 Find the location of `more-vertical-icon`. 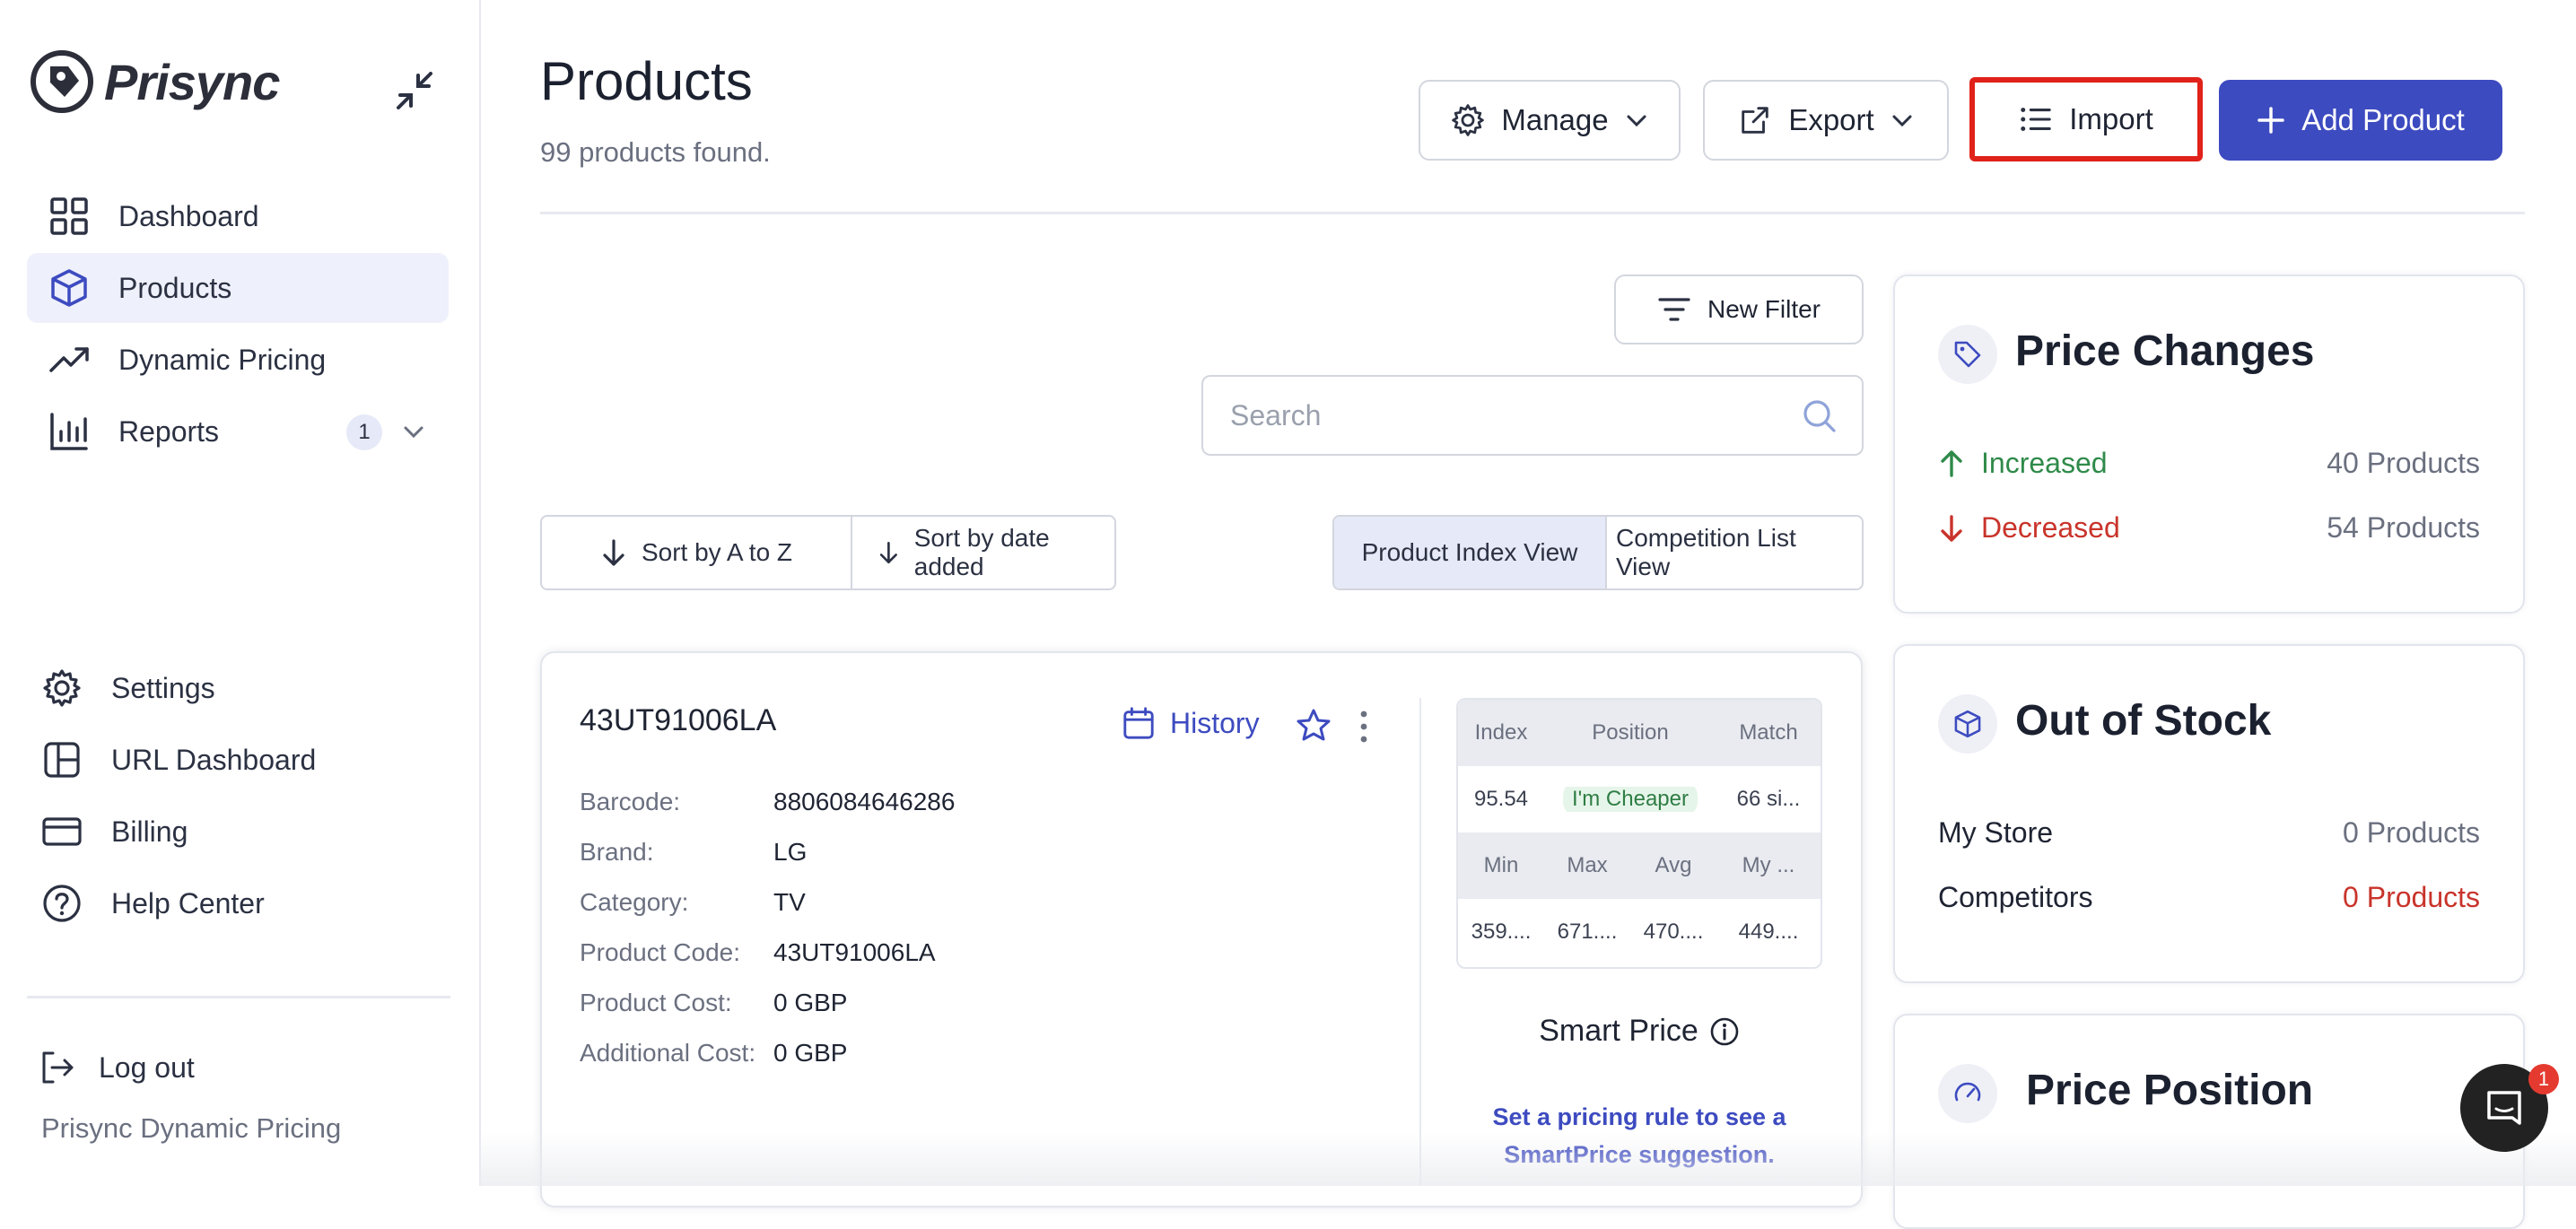

more-vertical-icon is located at coordinates (1363, 726).